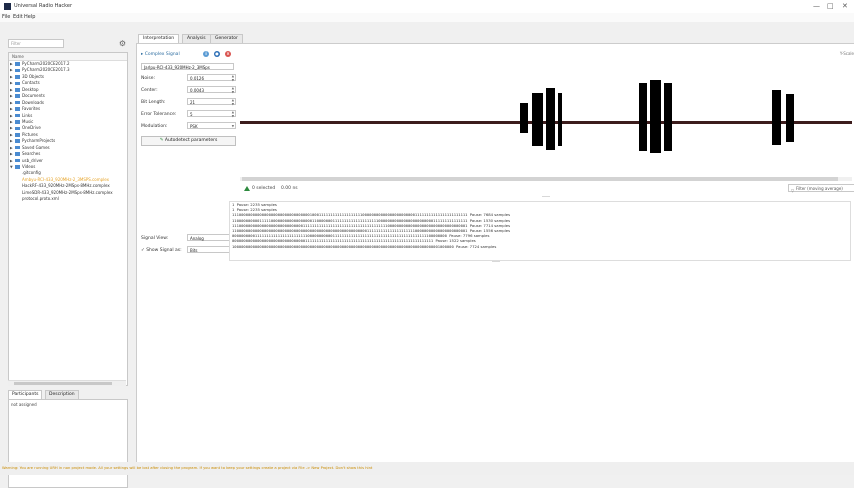 The image size is (854, 488). What do you see at coordinates (24, 404) in the screenshot?
I see `participants-content: not assigned` at bounding box center [24, 404].